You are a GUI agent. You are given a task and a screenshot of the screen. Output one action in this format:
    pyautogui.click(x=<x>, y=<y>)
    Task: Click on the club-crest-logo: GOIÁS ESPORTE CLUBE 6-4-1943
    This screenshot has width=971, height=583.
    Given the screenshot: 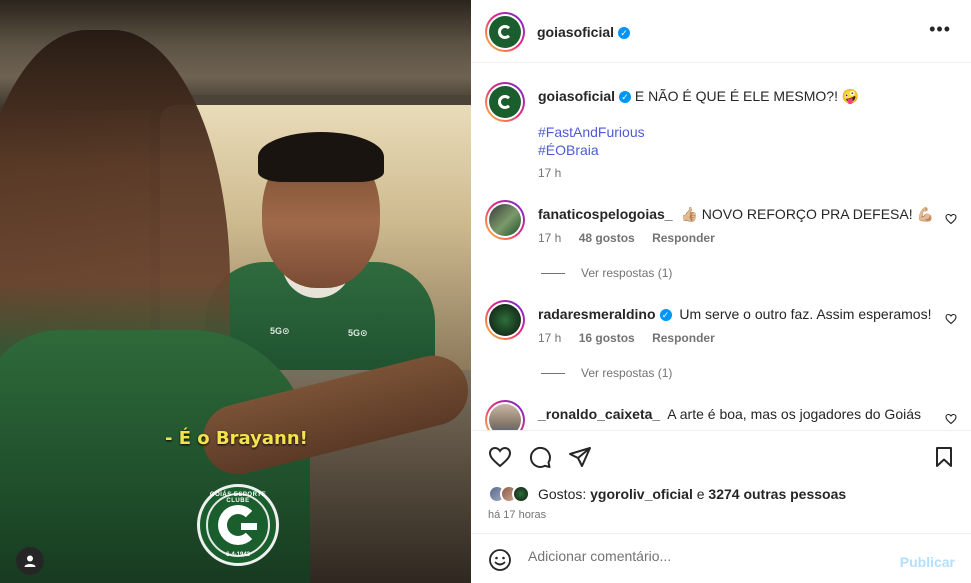 What is the action you would take?
    pyautogui.click(x=238, y=525)
    